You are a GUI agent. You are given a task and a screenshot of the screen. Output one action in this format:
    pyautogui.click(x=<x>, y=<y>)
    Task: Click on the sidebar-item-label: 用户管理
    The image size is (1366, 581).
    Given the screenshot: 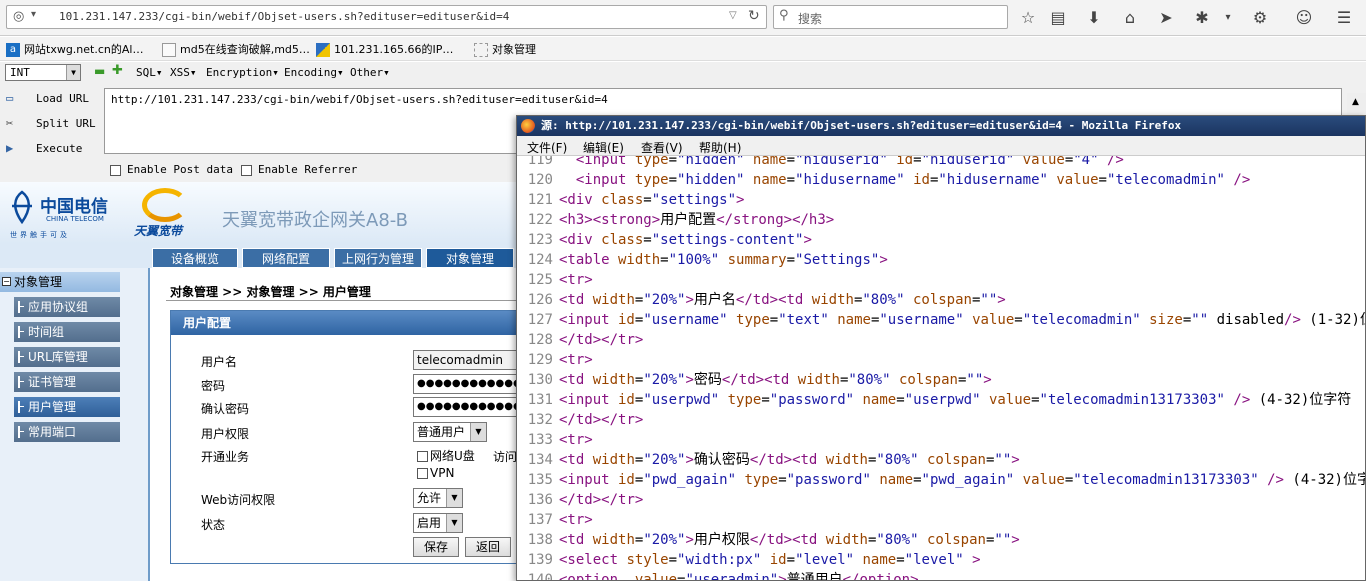 What is the action you would take?
    pyautogui.click(x=52, y=407)
    